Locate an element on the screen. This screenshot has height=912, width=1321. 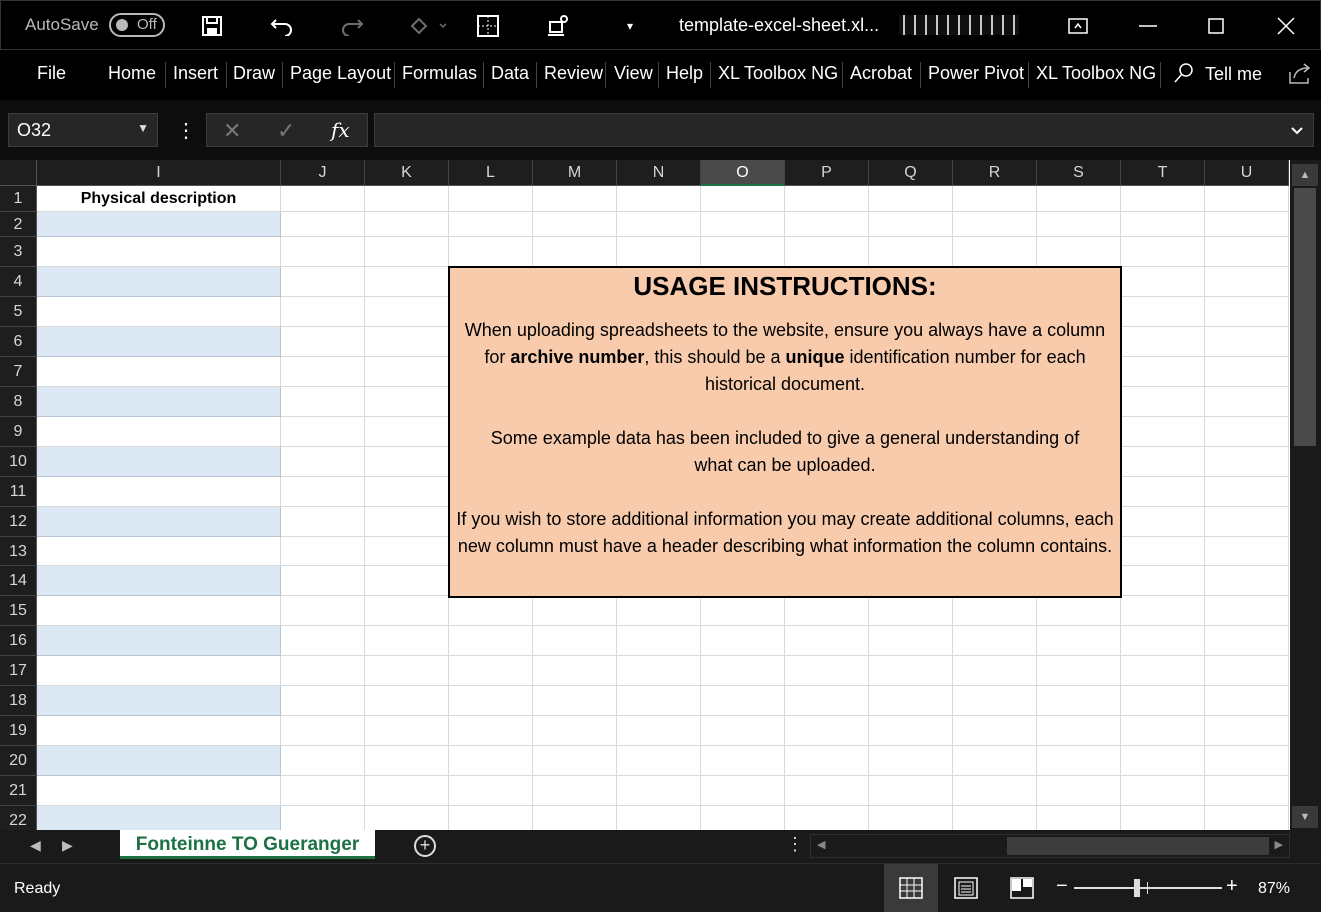
cell-t18 is located at coordinates (1163, 701).